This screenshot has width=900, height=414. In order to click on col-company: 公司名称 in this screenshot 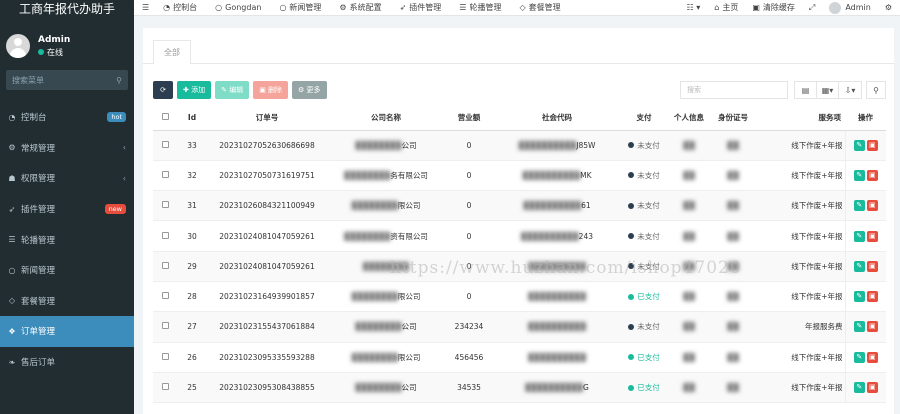, I will do `click(386, 118)`.